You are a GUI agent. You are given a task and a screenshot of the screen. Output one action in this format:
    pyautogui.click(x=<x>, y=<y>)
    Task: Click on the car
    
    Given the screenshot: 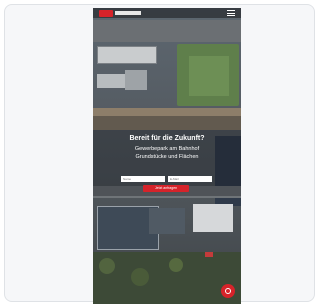 What is the action you would take?
    pyautogui.click(x=209, y=254)
    